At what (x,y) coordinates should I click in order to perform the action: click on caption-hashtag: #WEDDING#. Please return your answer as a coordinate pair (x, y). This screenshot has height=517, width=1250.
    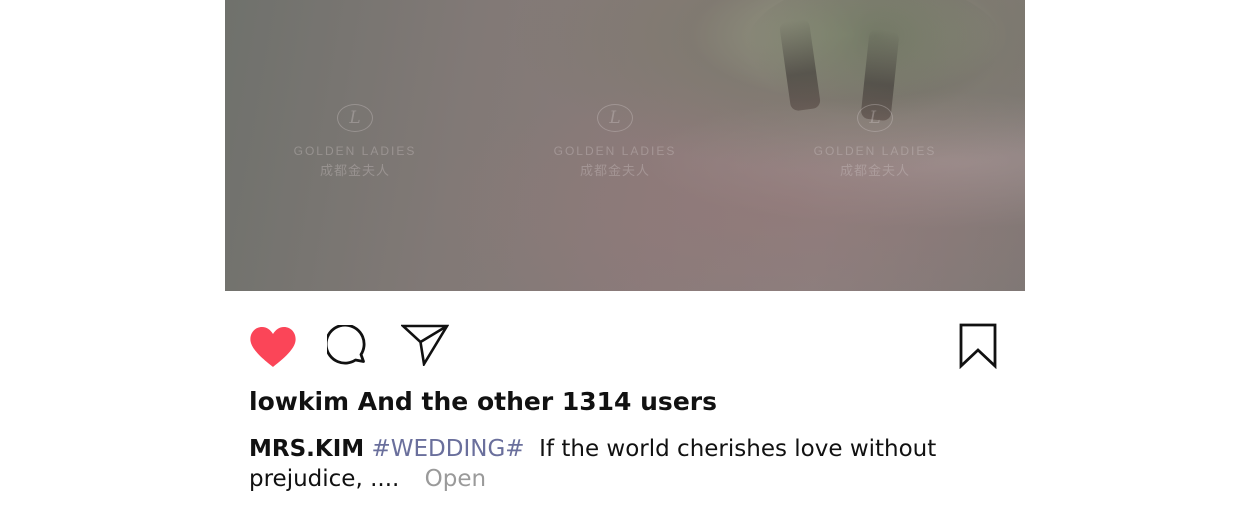
    Looking at the image, I should click on (447, 449).